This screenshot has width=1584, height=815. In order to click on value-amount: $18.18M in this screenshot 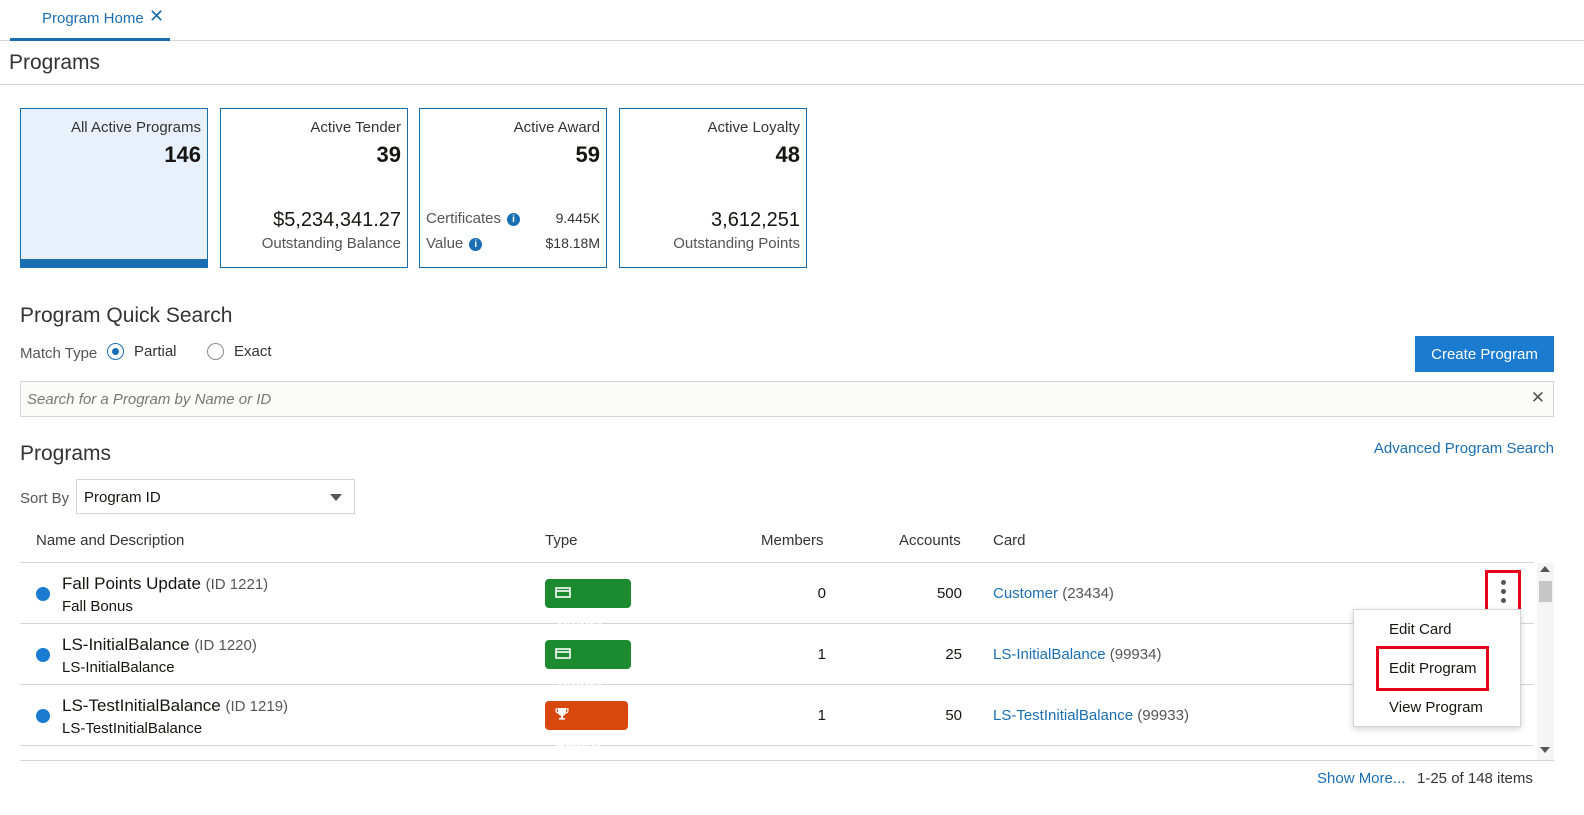, I will do `click(572, 243)`.